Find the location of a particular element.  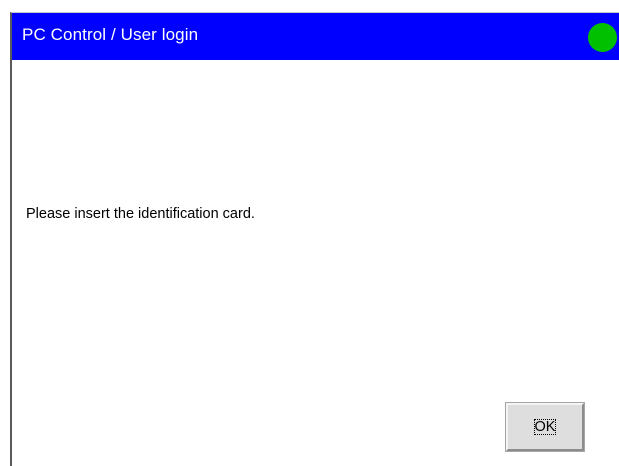

ok-button: OK is located at coordinates (545, 427).